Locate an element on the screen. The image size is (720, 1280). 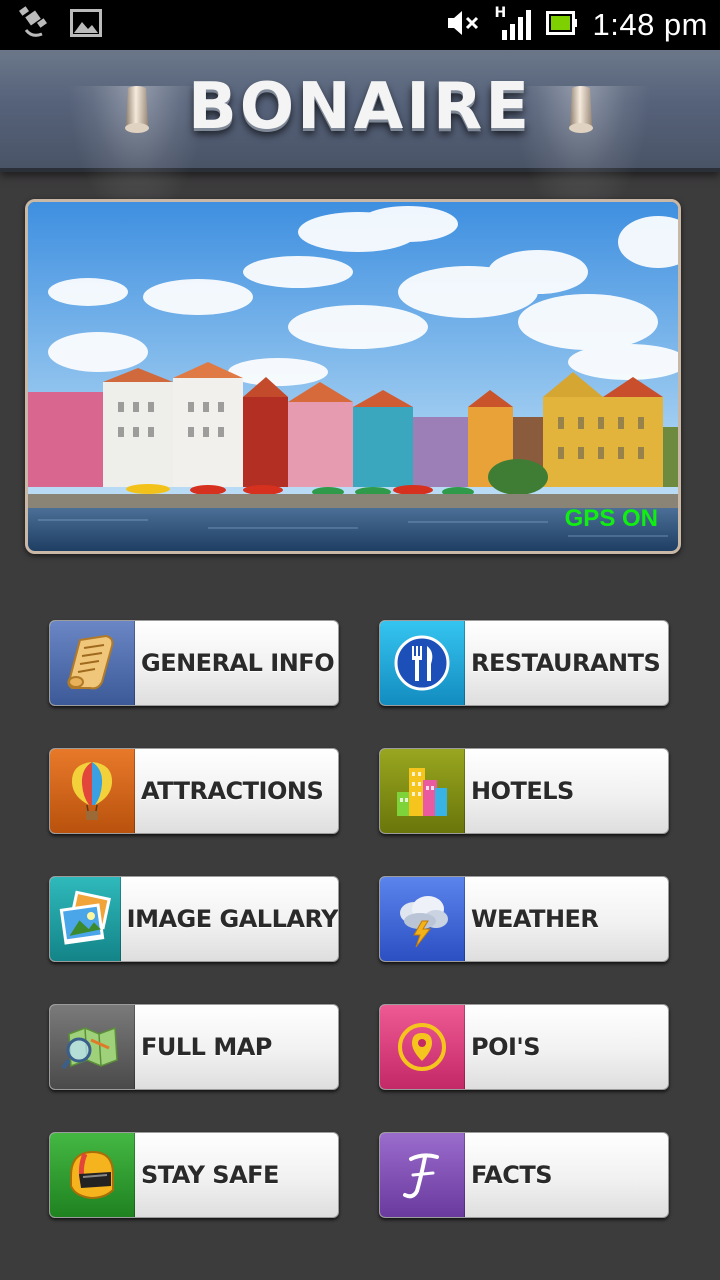
pois-icon-box is located at coordinates (422, 1047).